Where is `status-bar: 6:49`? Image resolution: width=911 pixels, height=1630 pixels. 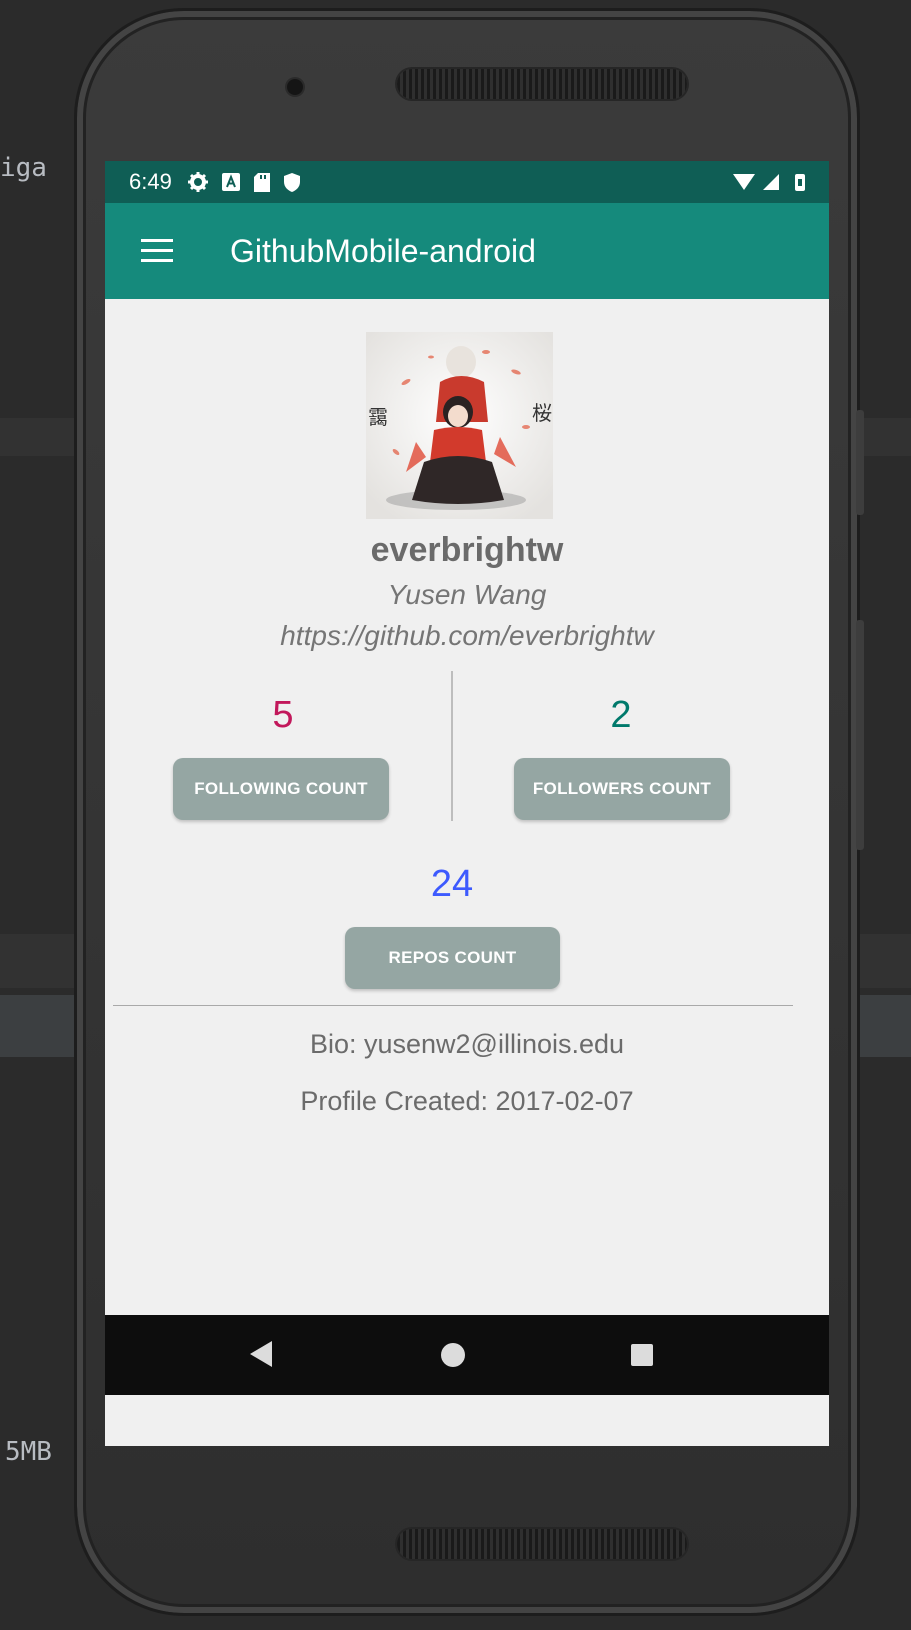
status-bar: 6:49 is located at coordinates (467, 182).